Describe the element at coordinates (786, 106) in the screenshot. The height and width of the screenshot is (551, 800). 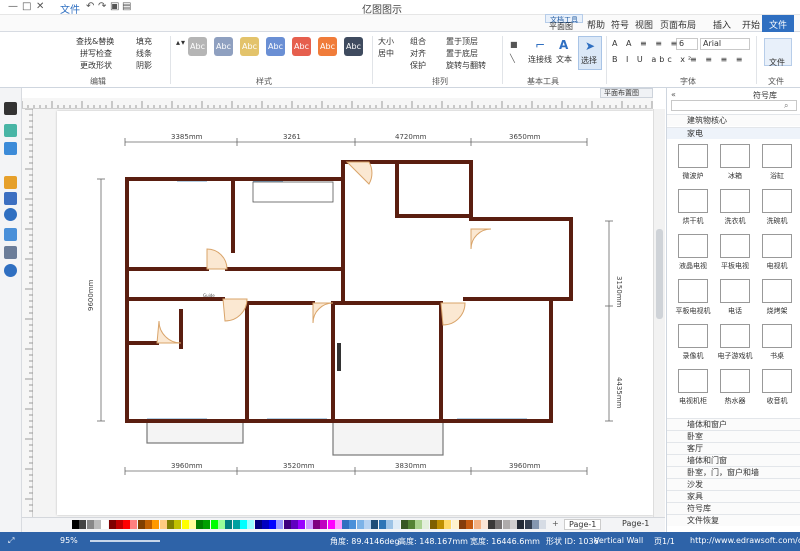
I see `search-icon: ⌕` at that location.